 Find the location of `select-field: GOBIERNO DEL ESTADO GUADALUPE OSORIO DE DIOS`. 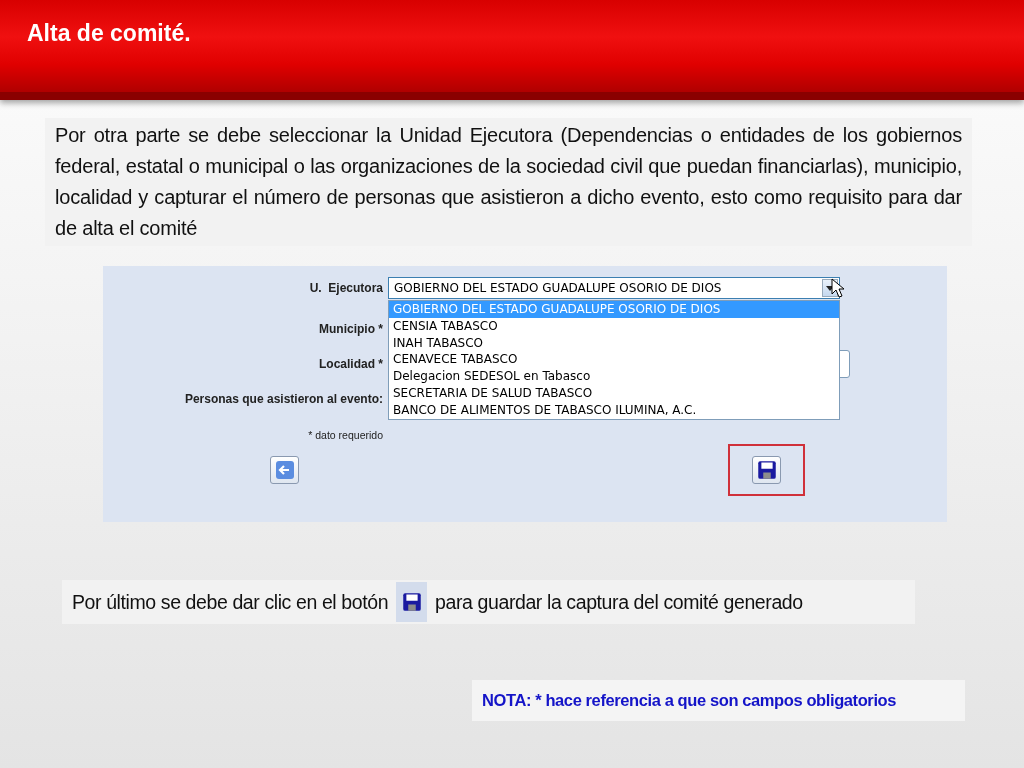

select-field: GOBIERNO DEL ESTADO GUADALUPE OSORIO DE DIOS is located at coordinates (614, 288).